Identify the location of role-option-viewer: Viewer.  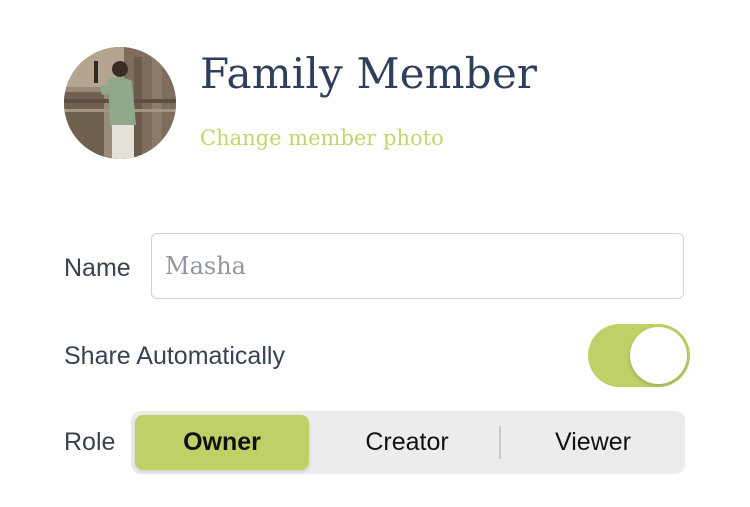
(593, 442).